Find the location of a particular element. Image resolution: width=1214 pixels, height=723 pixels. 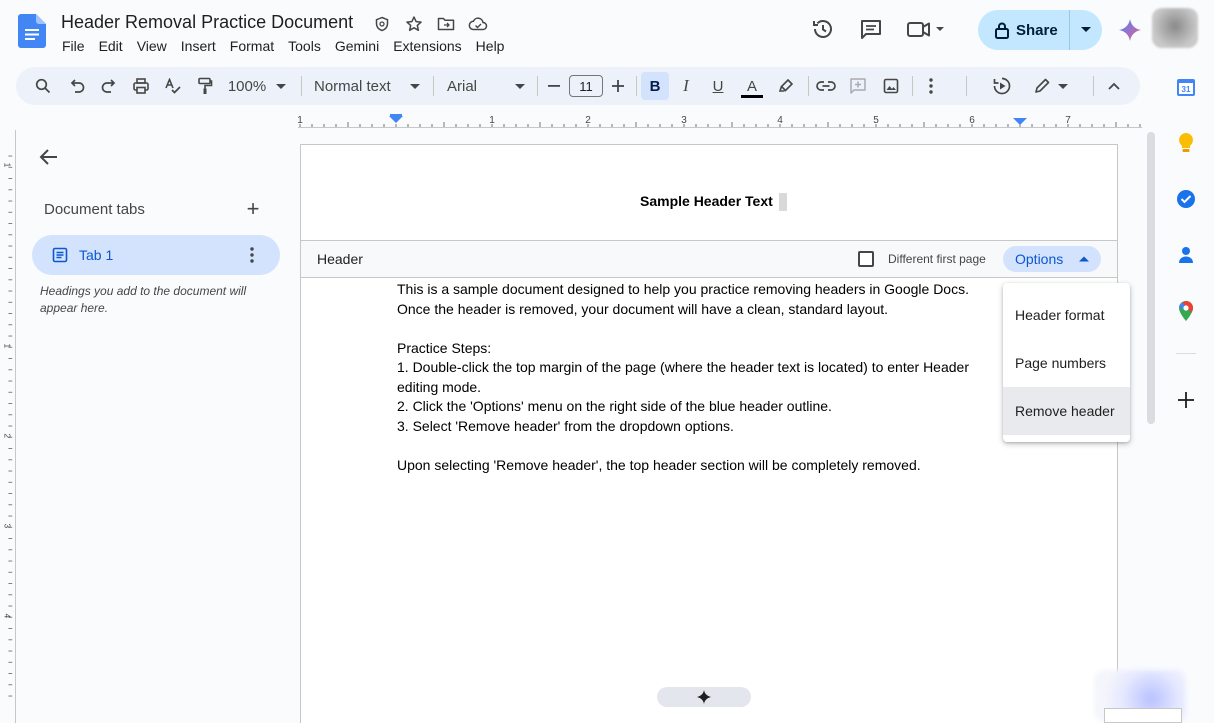

increase-font-size-button is located at coordinates (618, 86).